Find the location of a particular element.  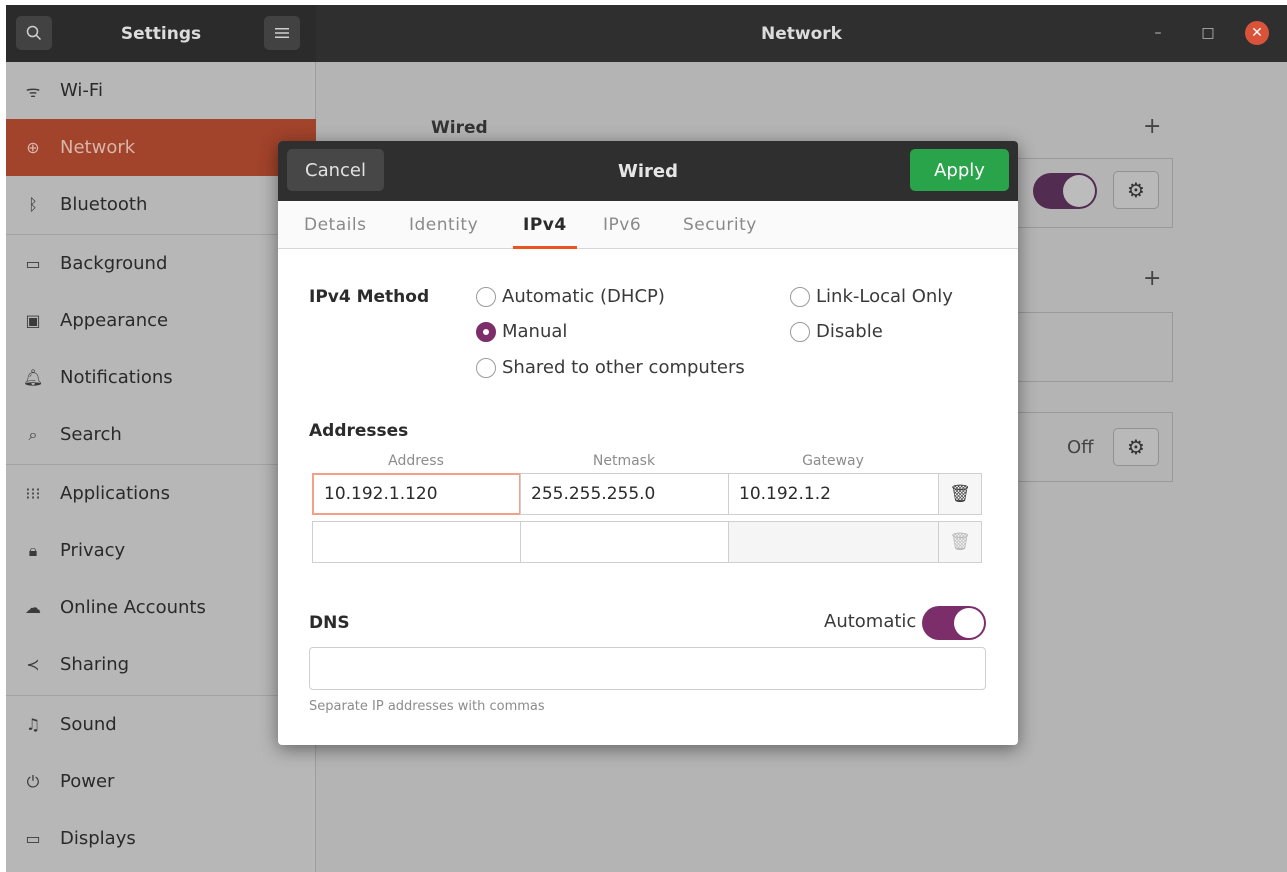

sidebar-item-displays: ▭ Displays is located at coordinates (161, 838).